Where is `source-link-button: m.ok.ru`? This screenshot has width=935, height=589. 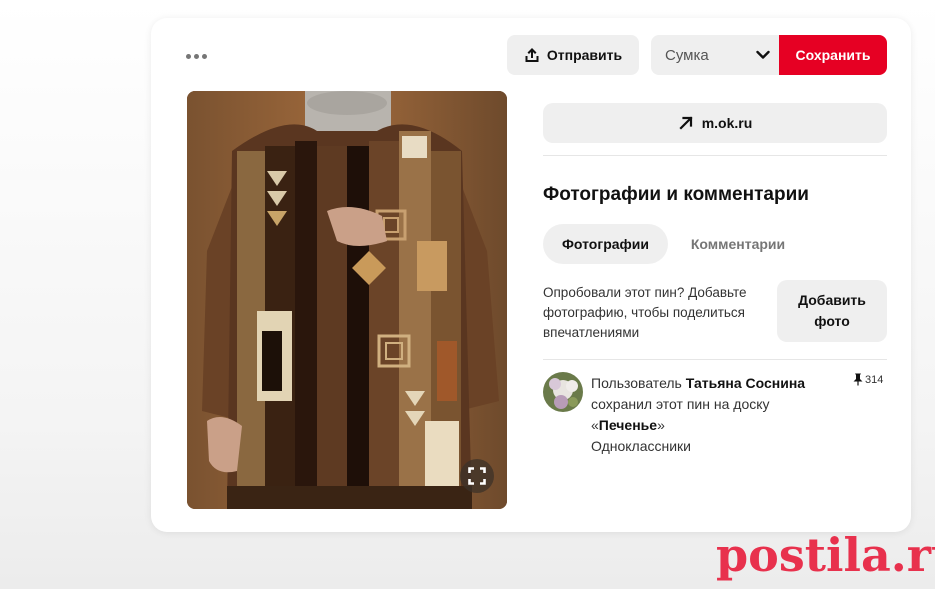
source-link-button: m.ok.ru is located at coordinates (715, 123).